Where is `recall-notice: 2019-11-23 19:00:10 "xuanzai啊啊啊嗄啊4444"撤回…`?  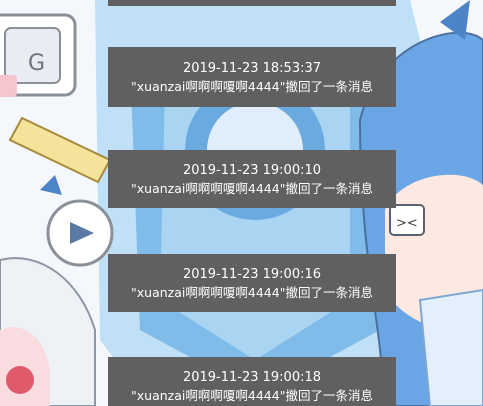
recall-notice: 2019-11-23 19:00:10 "xuanzai啊啊啊嗄啊4444"撤回… is located at coordinates (252, 179).